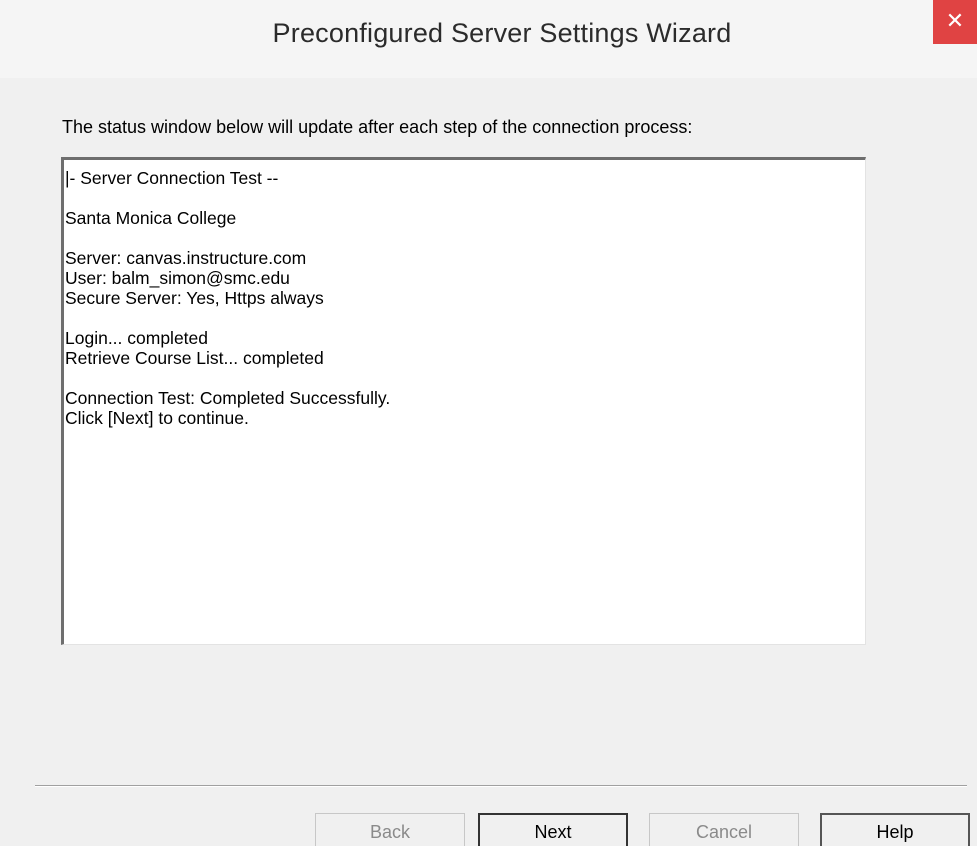 Image resolution: width=977 pixels, height=846 pixels. What do you see at coordinates (137, 338) in the screenshot?
I see `status-line: Login... completed` at bounding box center [137, 338].